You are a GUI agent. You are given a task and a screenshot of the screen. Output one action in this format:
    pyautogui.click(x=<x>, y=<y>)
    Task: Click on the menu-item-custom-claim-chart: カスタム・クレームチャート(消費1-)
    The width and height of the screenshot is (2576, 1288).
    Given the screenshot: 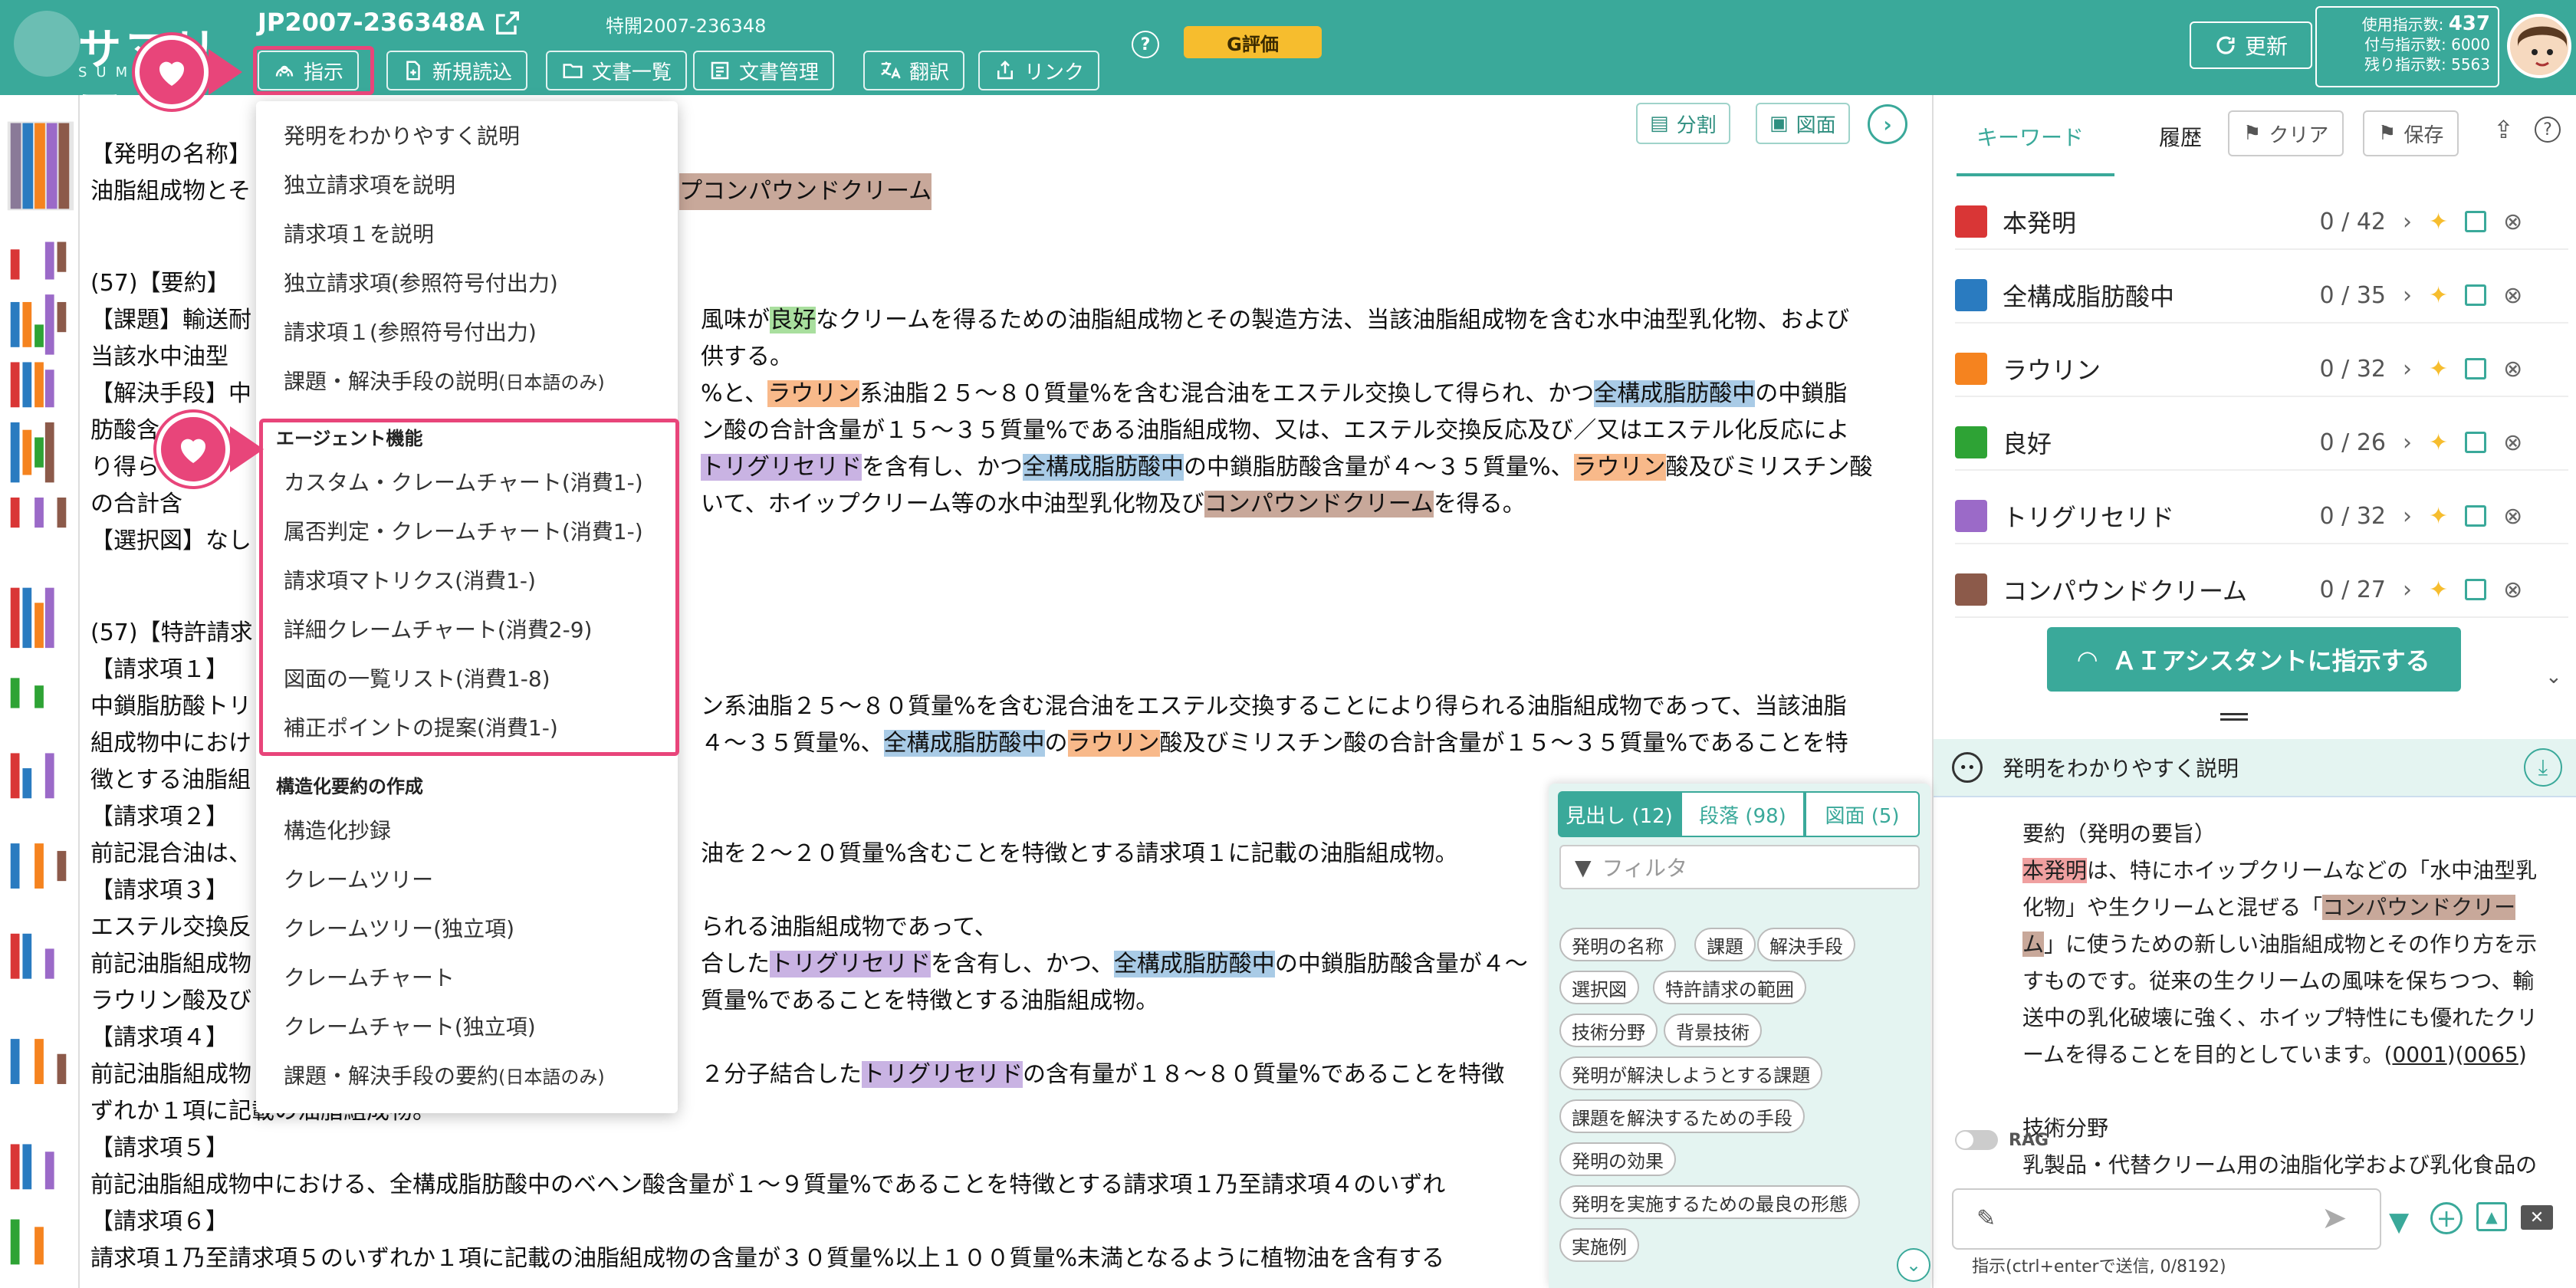 What is the action you would take?
    pyautogui.click(x=464, y=482)
    